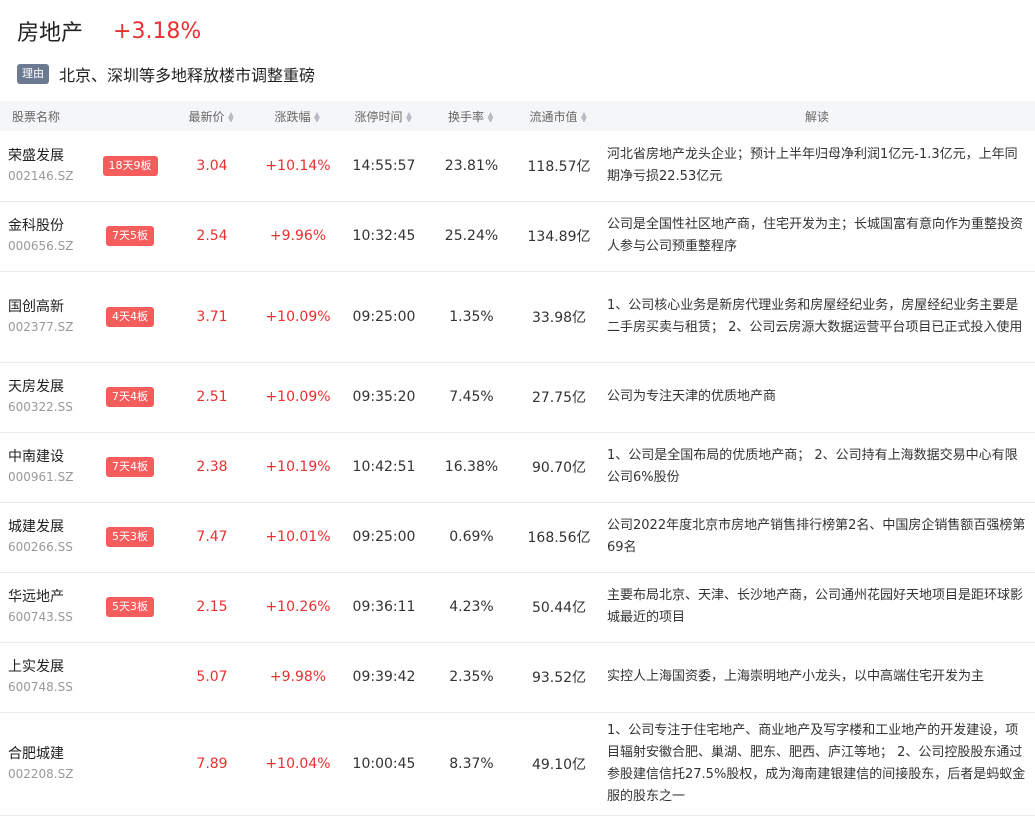  Describe the element at coordinates (471, 165) in the screenshot. I see `turnover-cell: 23.81%` at that location.